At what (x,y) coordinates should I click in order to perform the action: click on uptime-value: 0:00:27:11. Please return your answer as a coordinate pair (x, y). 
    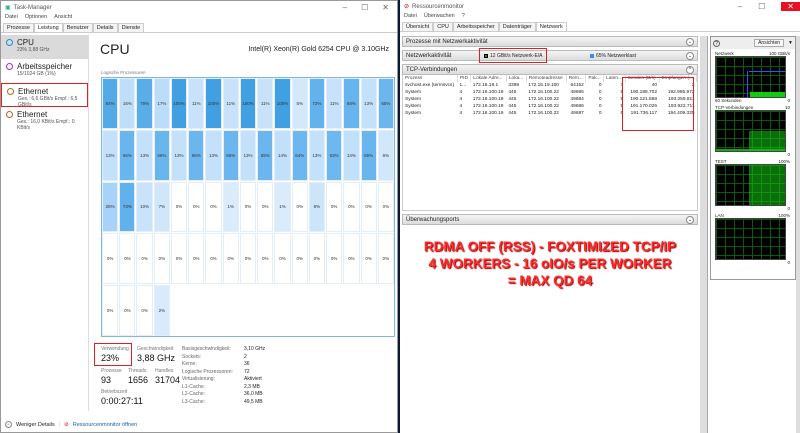
    Looking at the image, I should click on (122, 401).